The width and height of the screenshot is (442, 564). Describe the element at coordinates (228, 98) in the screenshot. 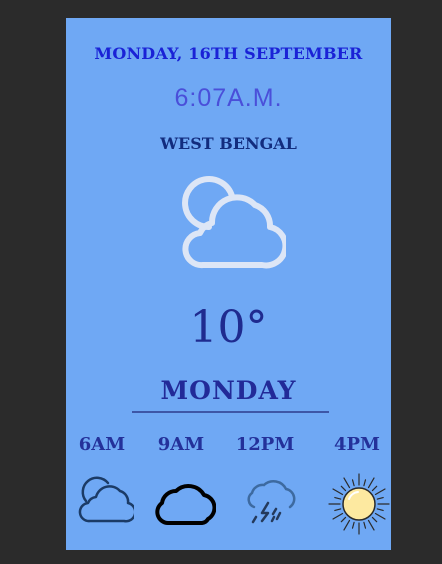

I see `time-label: 6:07A.M.` at that location.